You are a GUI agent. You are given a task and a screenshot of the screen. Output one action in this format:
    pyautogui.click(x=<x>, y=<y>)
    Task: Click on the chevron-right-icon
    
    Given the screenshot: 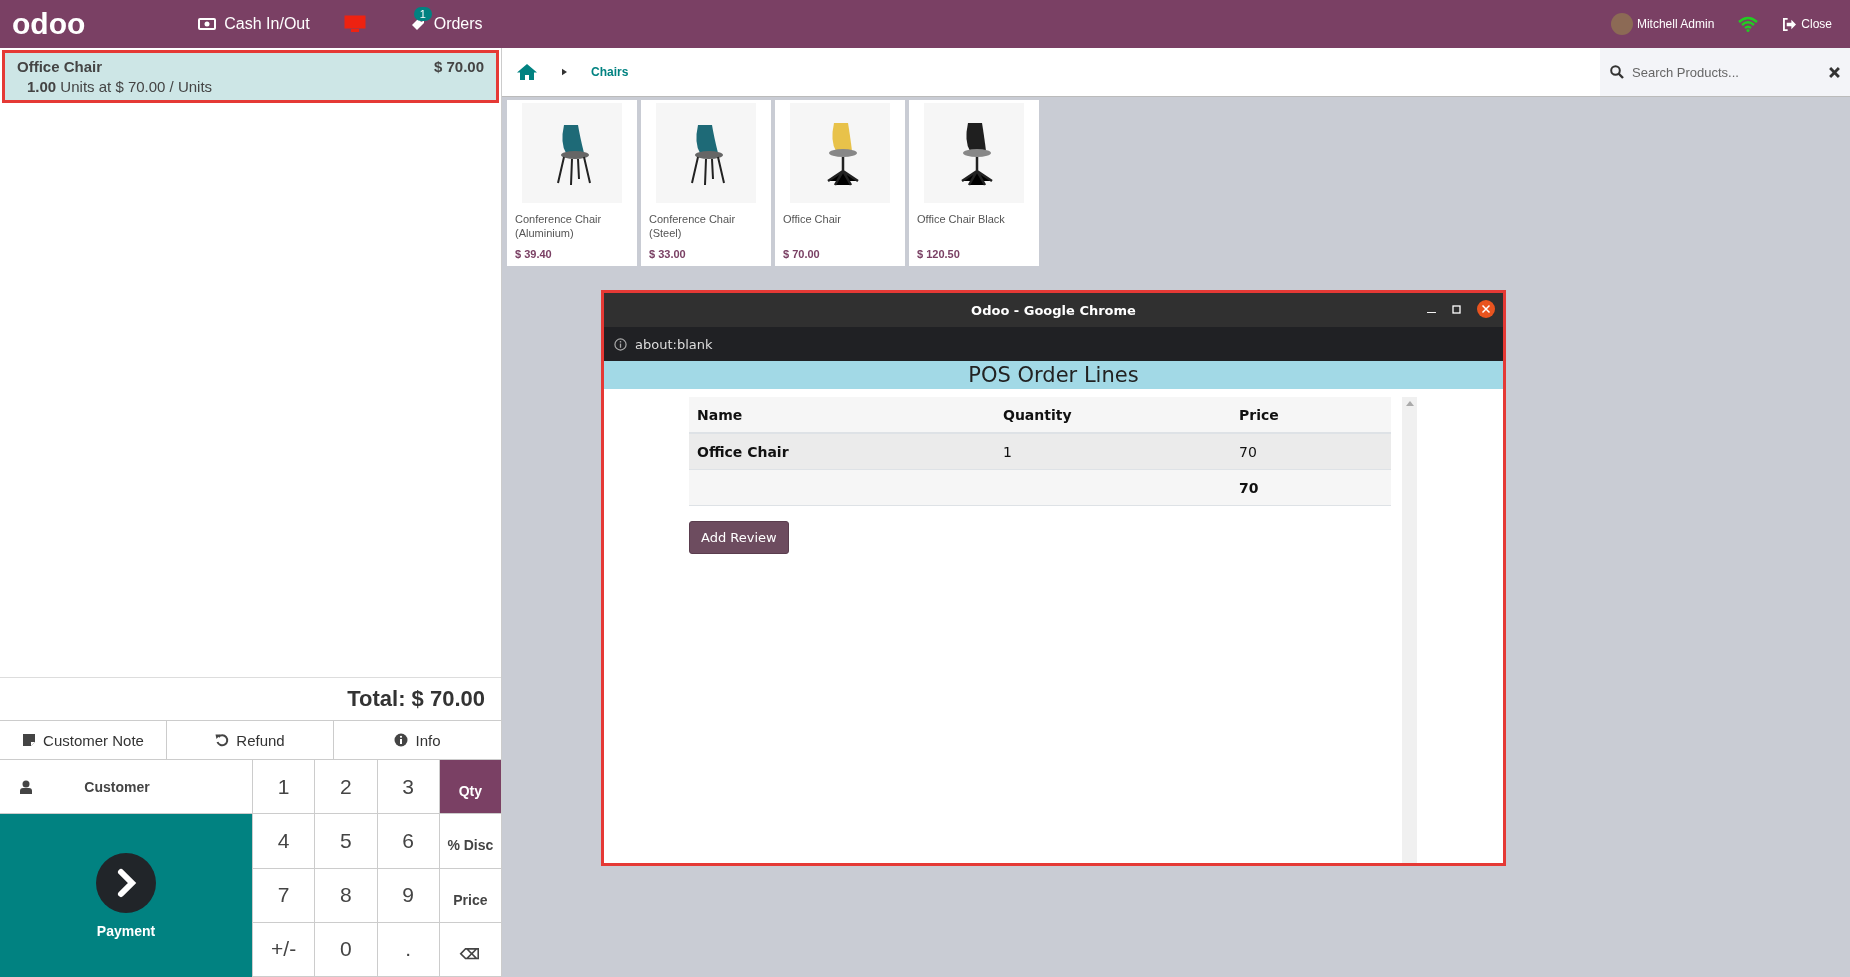 What is the action you would take?
    pyautogui.click(x=126, y=882)
    